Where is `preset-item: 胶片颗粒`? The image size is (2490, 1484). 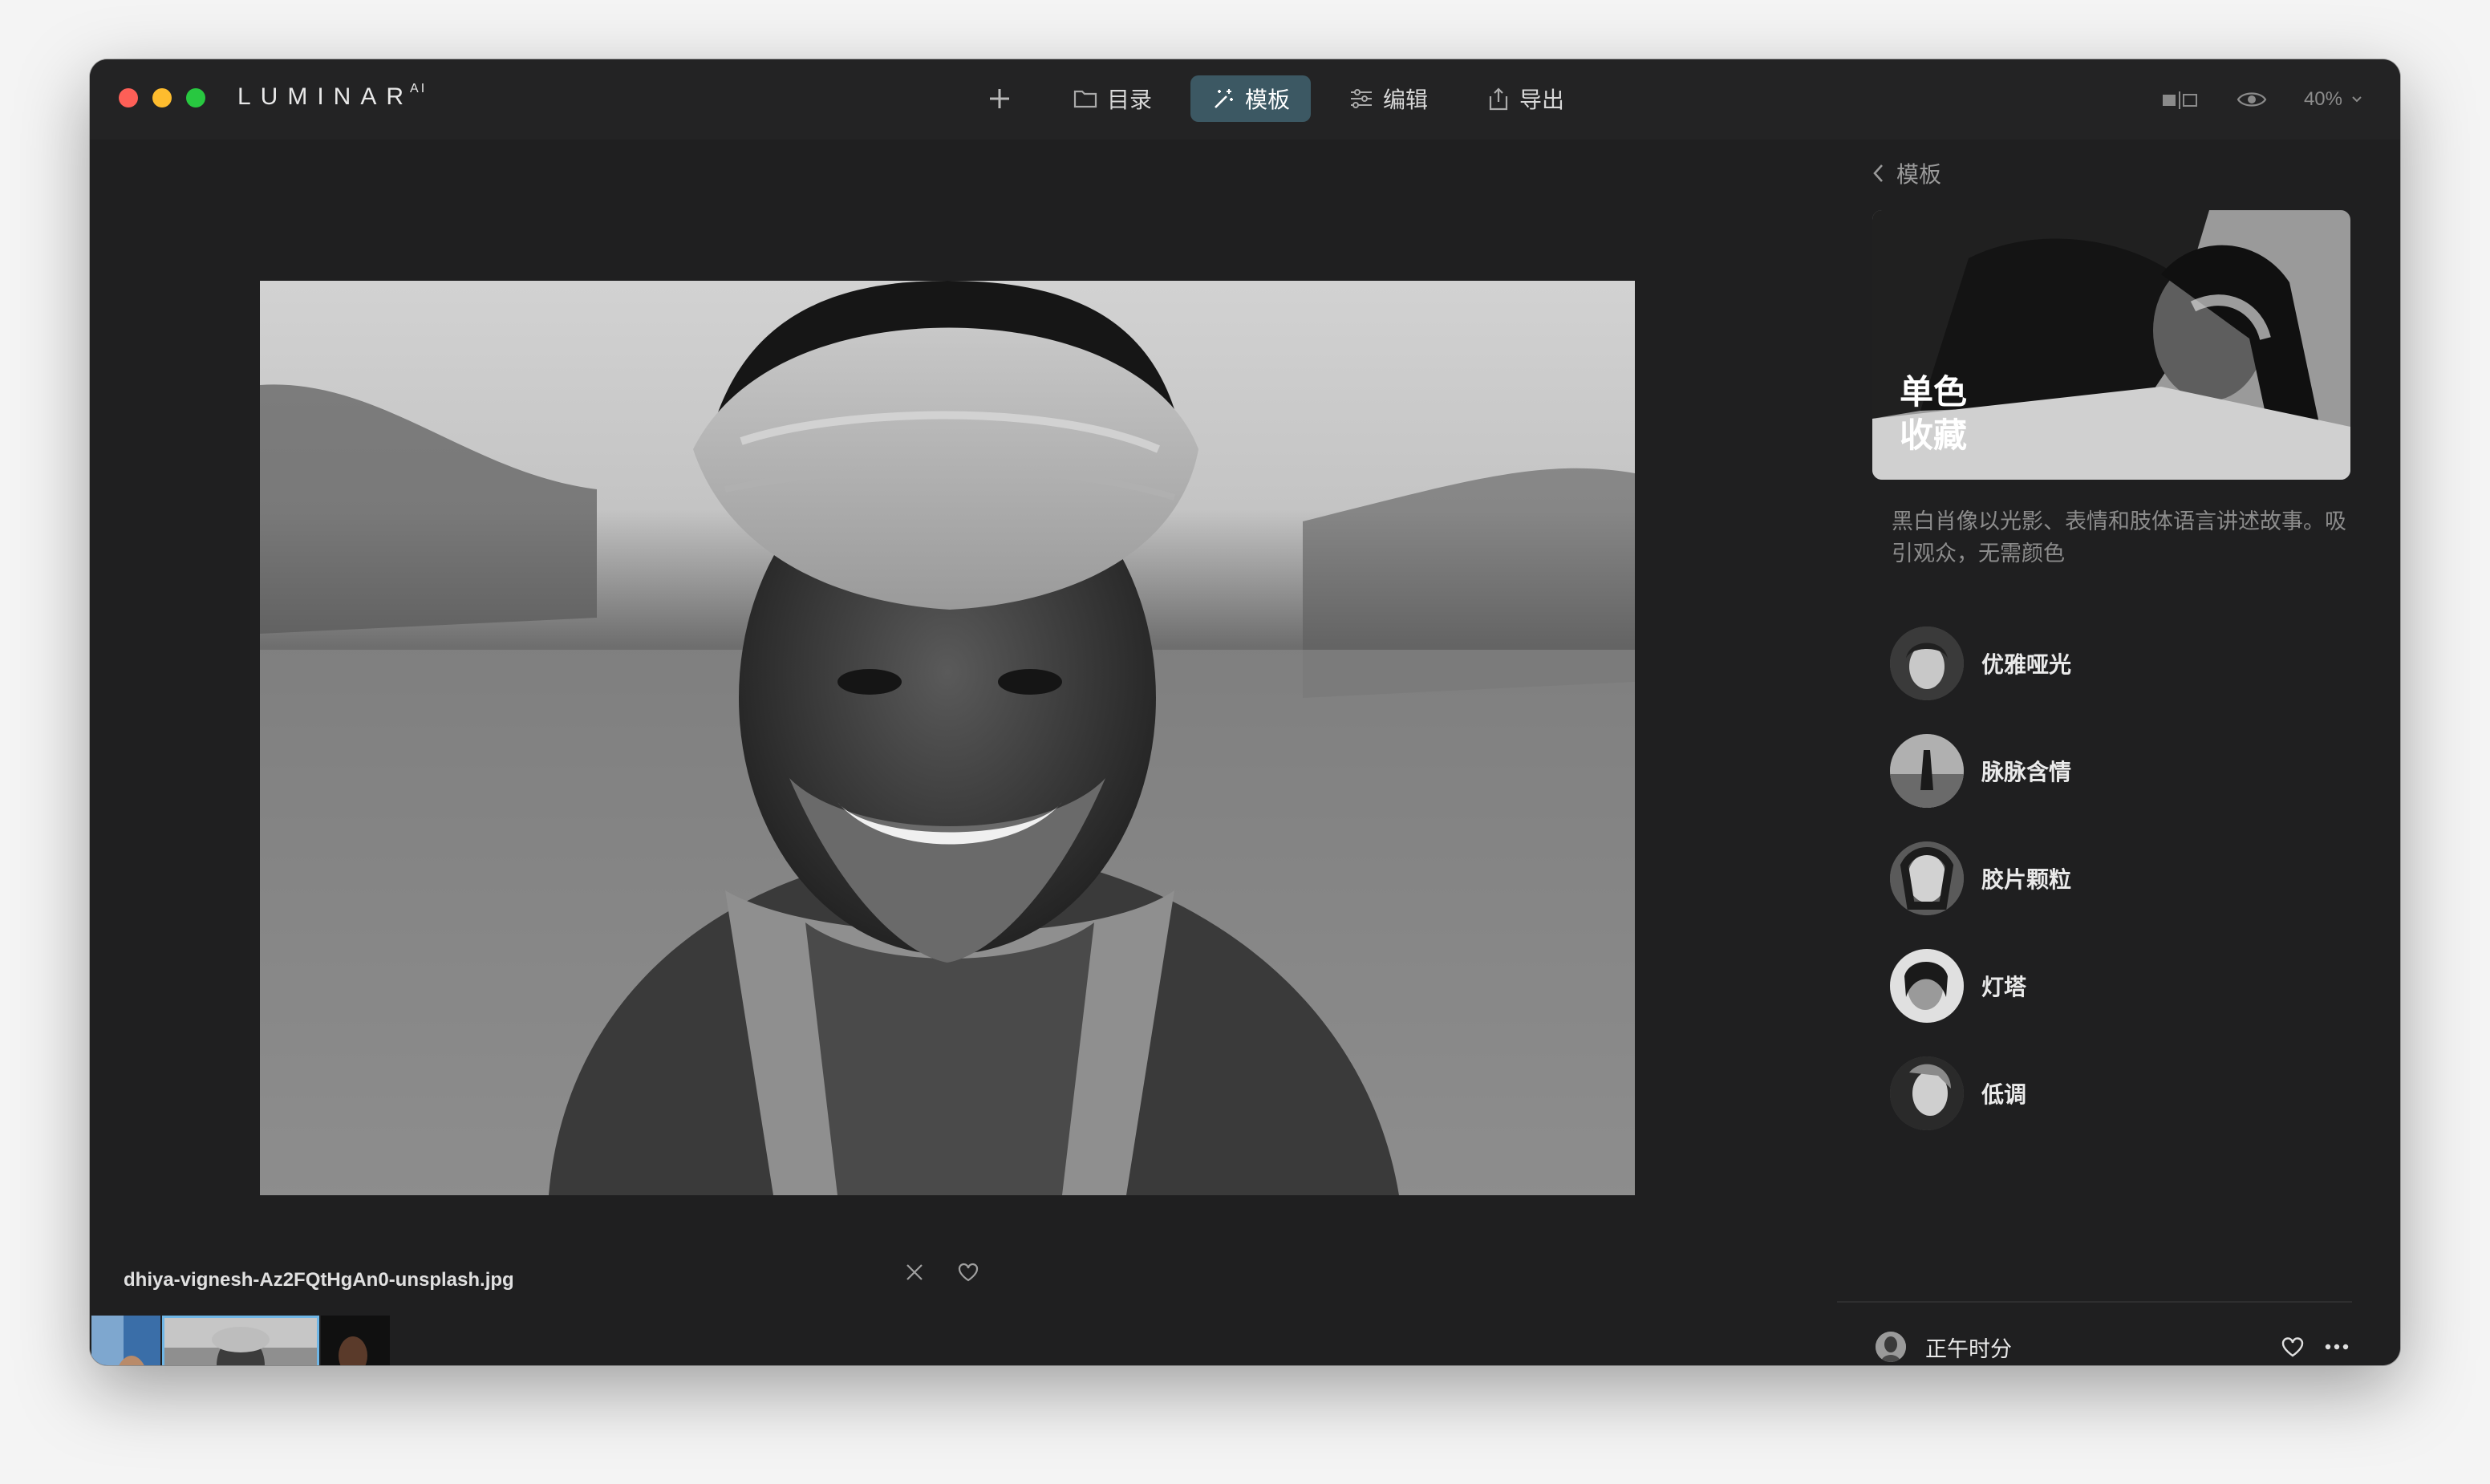 preset-item: 胶片颗粒 is located at coordinates (1980, 878).